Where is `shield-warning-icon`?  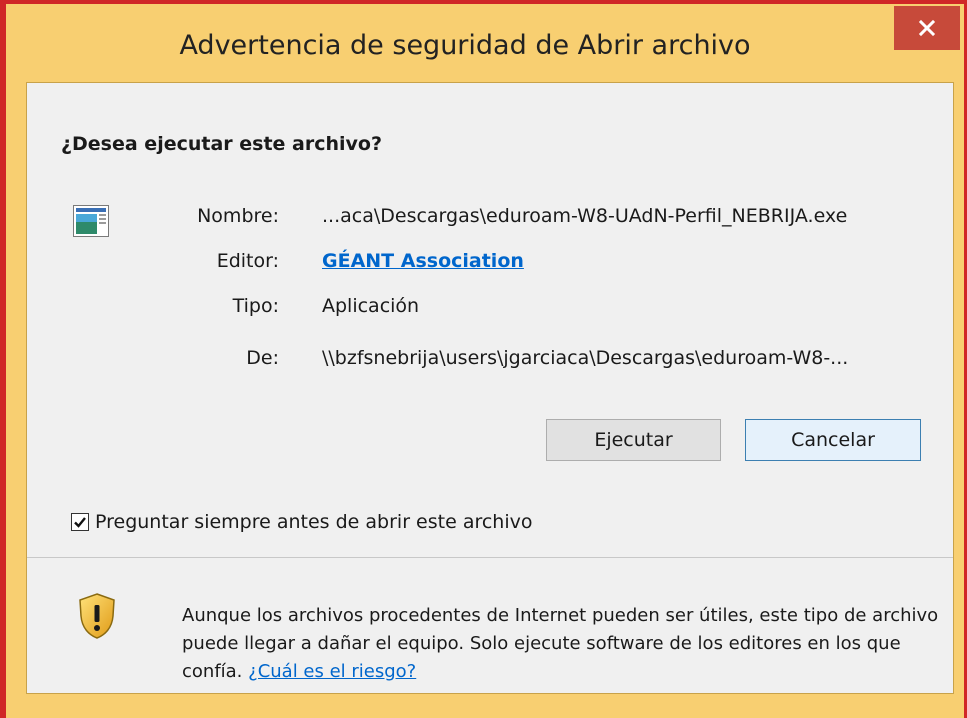 shield-warning-icon is located at coordinates (97, 618).